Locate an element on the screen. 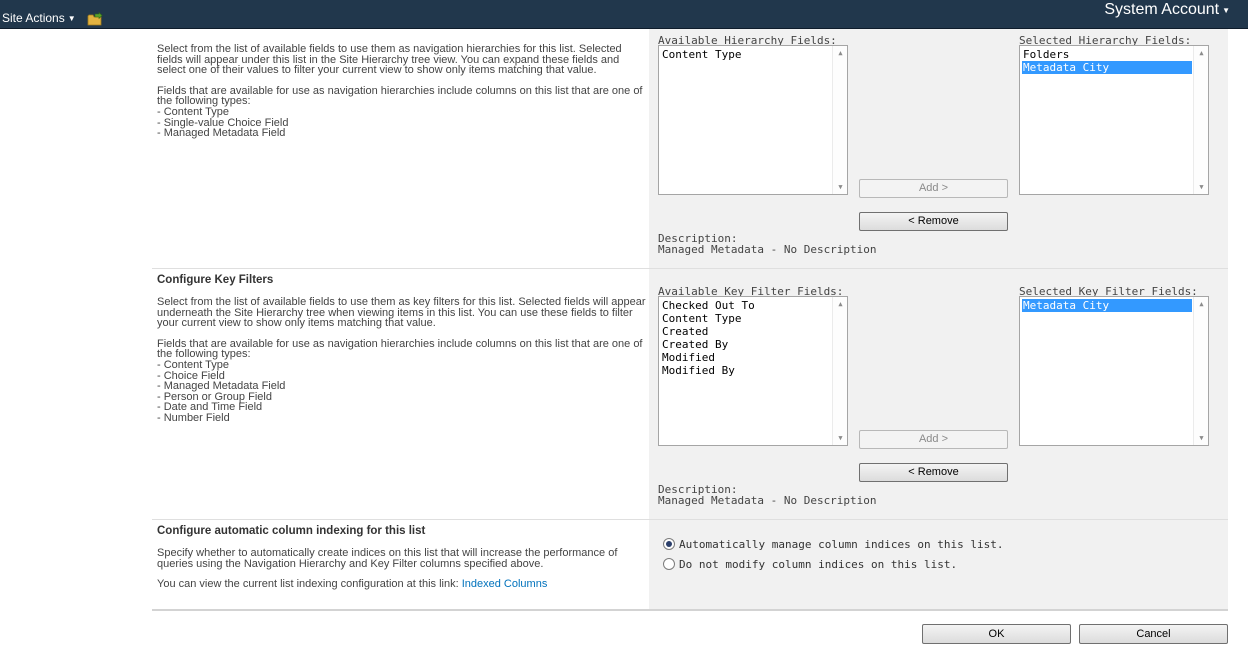 Image resolution: width=1248 pixels, height=653 pixels. hierarchy-add-button: Add > is located at coordinates (933, 188).